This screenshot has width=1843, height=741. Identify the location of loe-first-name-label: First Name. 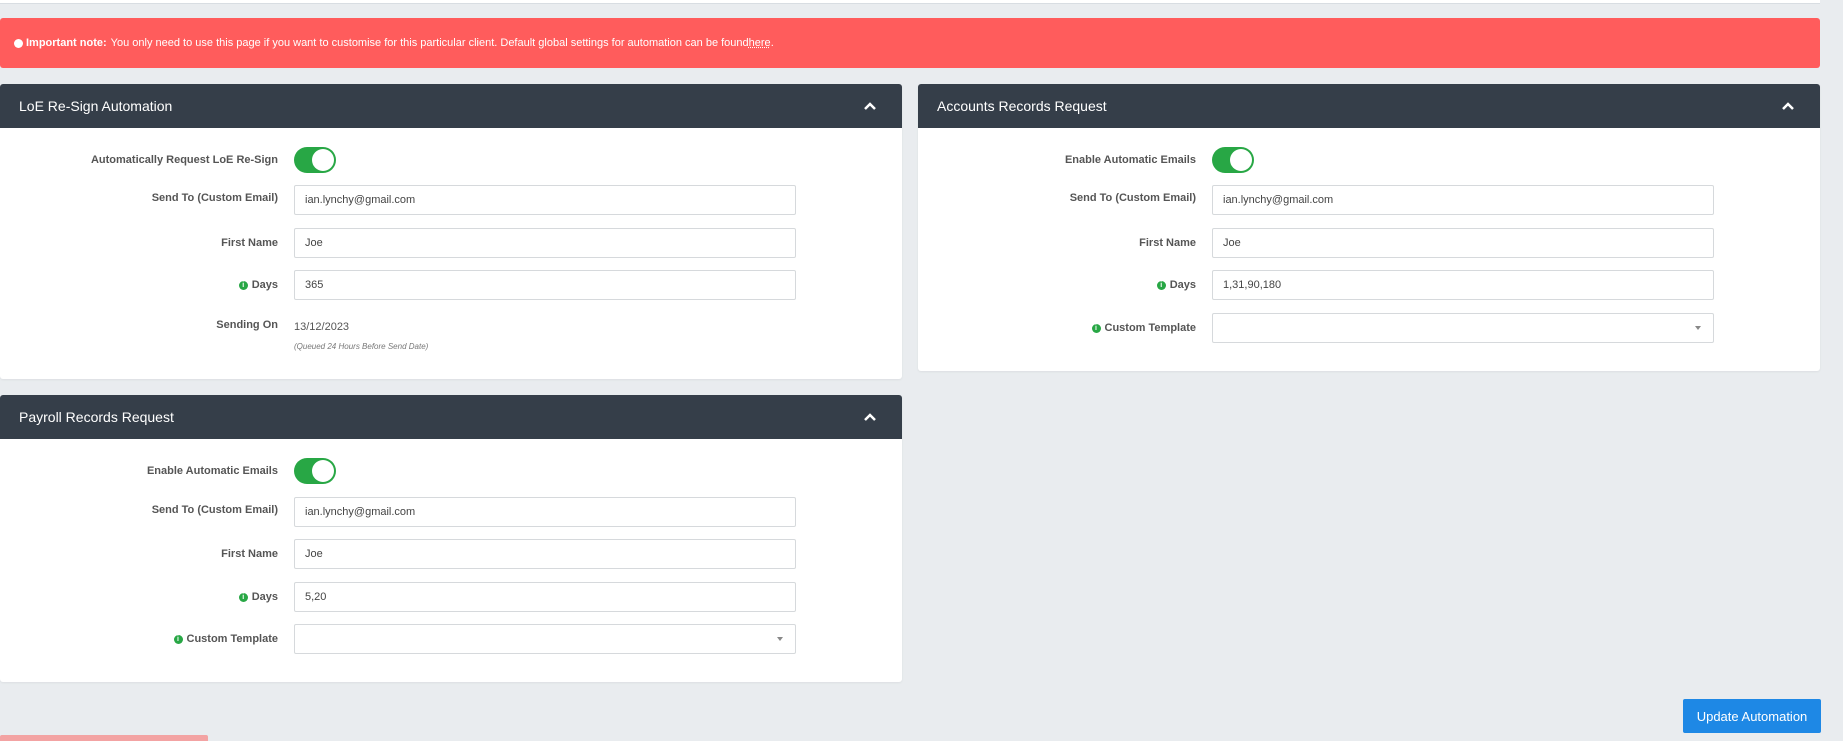
(249, 243).